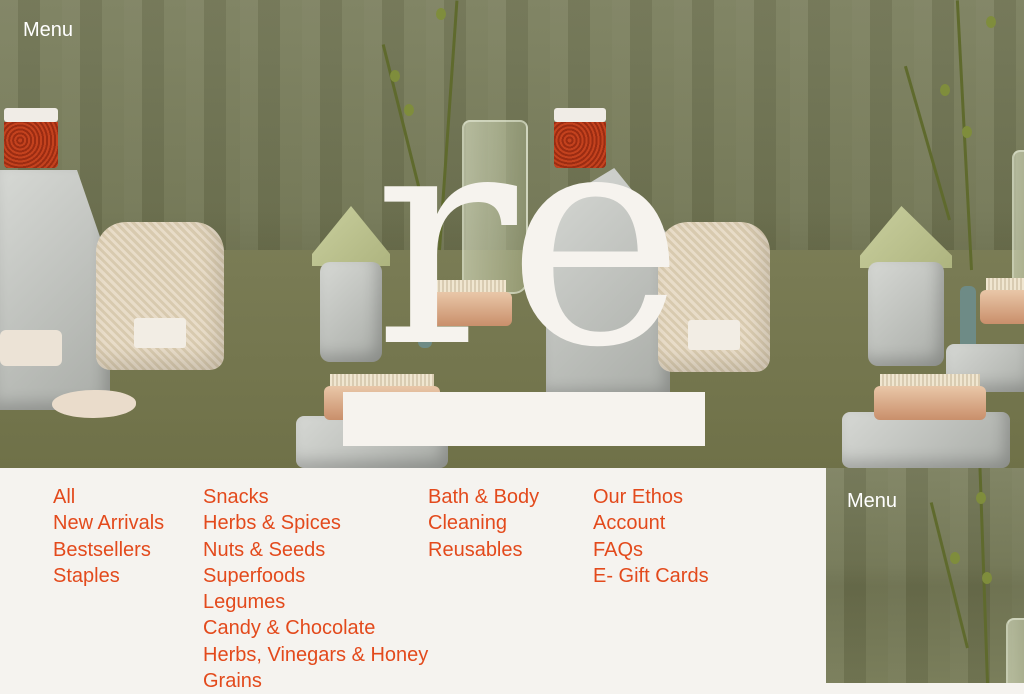 The width and height of the screenshot is (1024, 694). Describe the element at coordinates (108, 523) in the screenshot. I see `nav-link-new-arrivals: New Arrivals` at that location.